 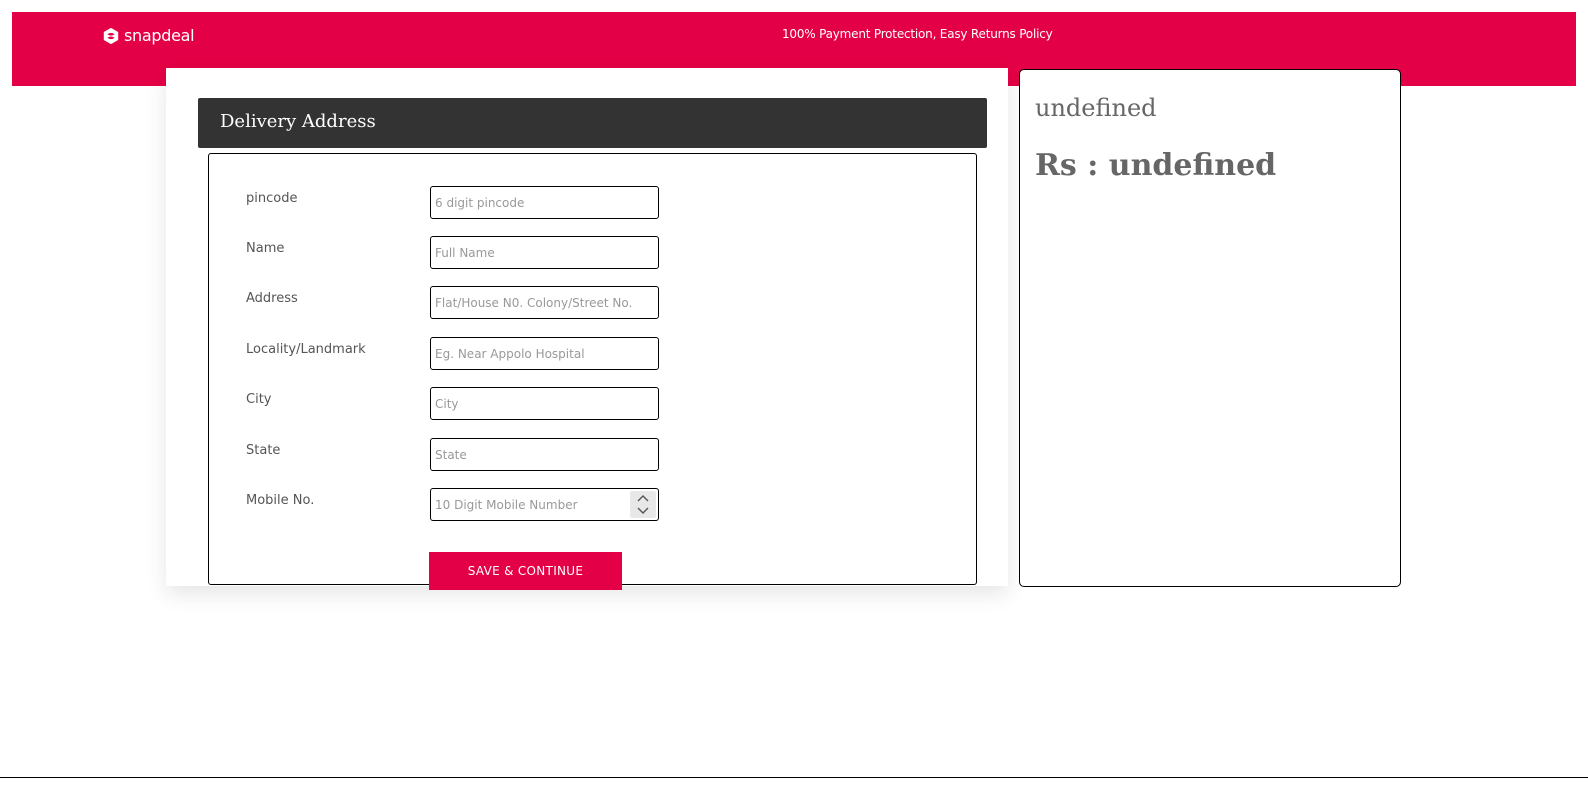 What do you see at coordinates (544, 302) in the screenshot?
I see `address-input` at bounding box center [544, 302].